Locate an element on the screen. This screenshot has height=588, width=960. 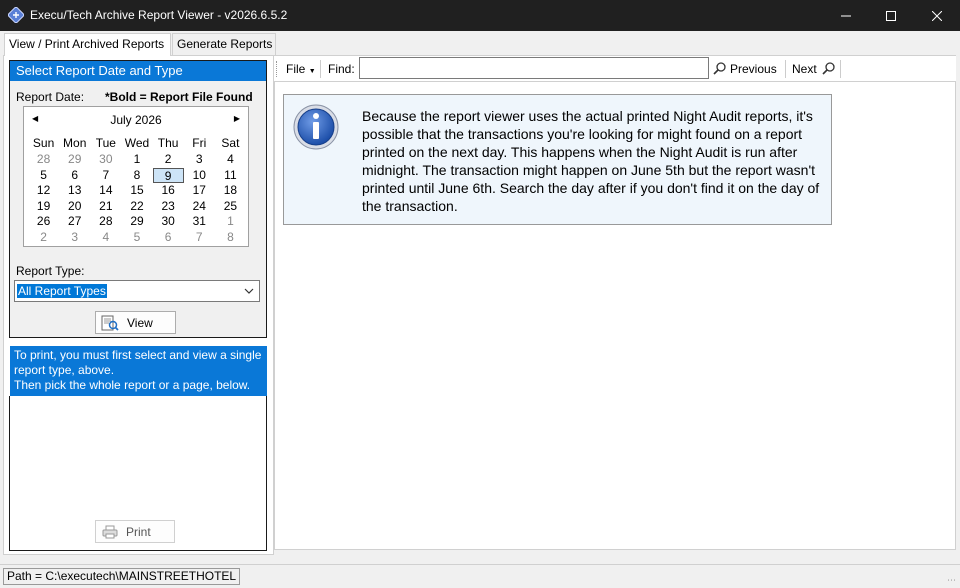
find-label: Find: is located at coordinates (341, 69).